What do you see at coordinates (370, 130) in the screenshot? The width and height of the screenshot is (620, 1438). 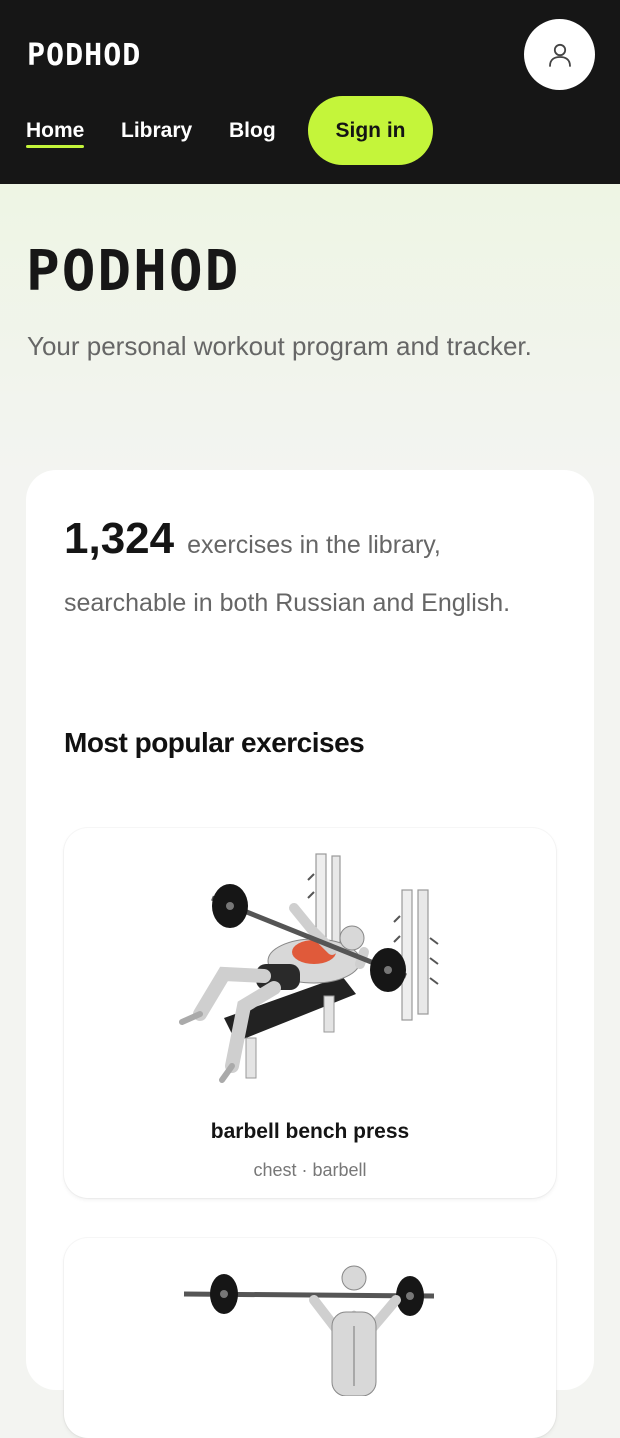 I see `signin-button: Sign in` at bounding box center [370, 130].